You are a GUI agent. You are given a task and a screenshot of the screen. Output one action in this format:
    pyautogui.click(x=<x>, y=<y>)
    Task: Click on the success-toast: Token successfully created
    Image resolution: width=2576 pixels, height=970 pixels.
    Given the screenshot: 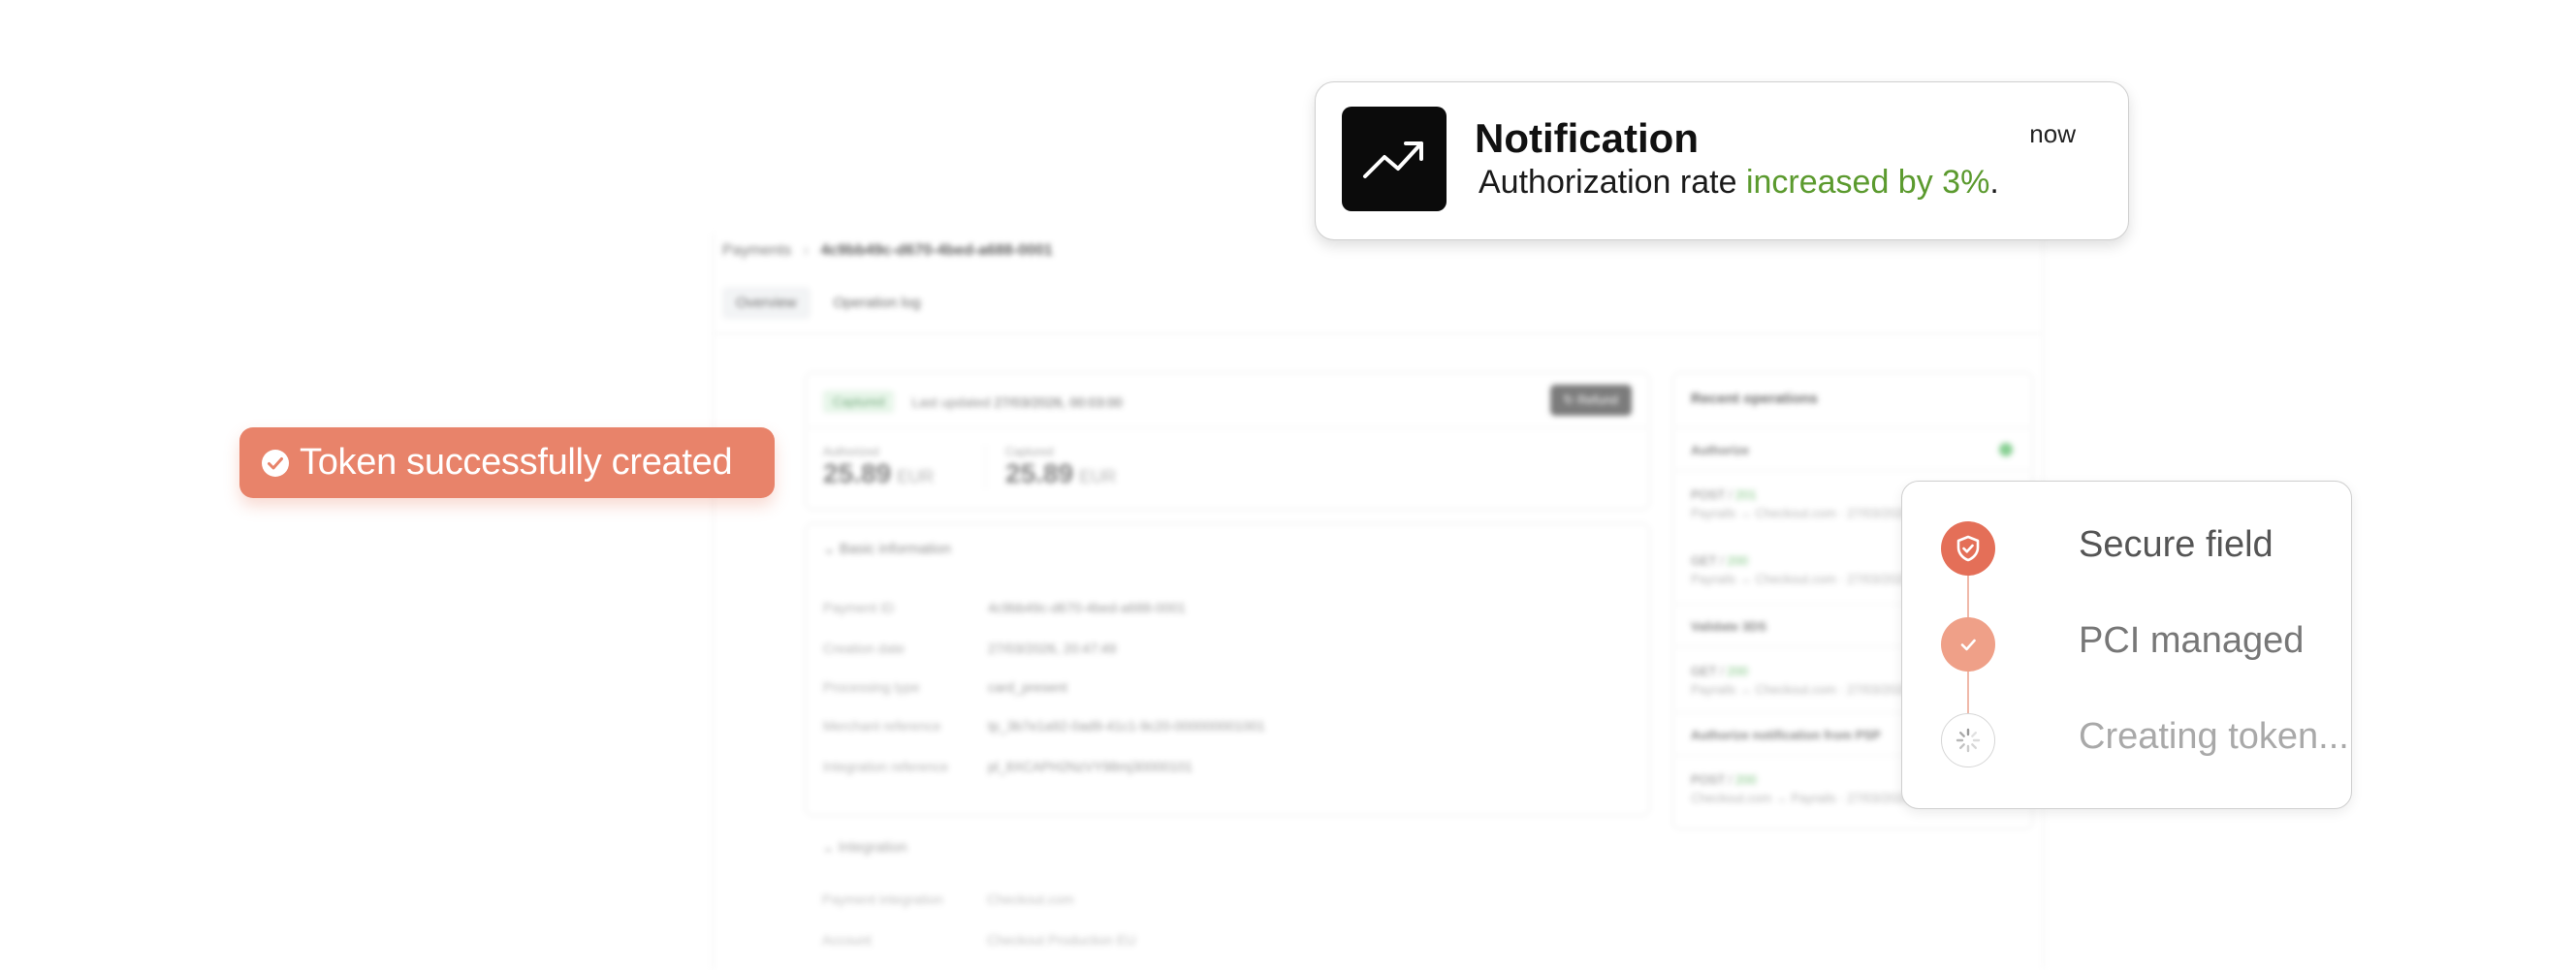 What is the action you would take?
    pyautogui.click(x=507, y=463)
    